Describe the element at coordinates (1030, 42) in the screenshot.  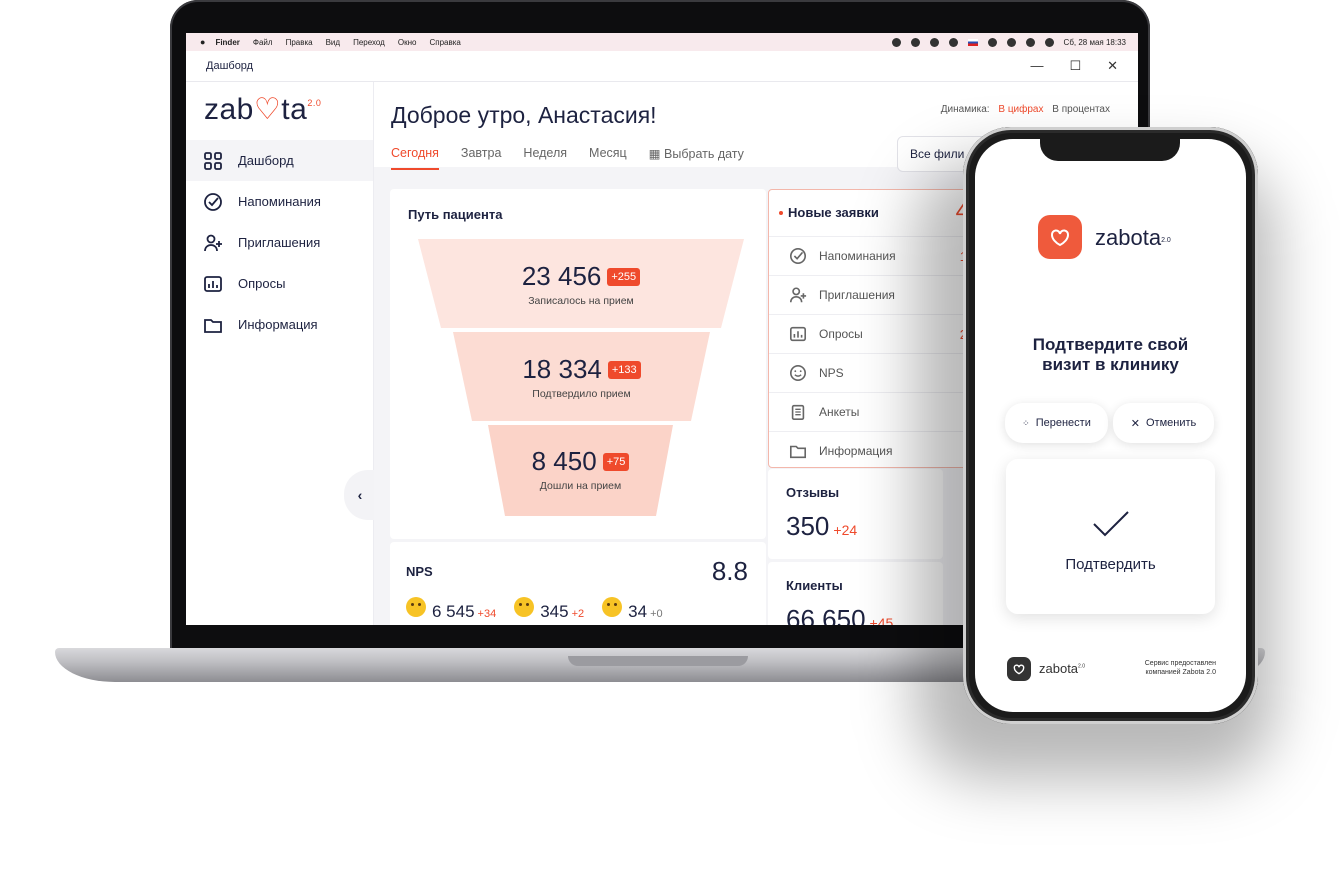
I see `control-center-icon` at that location.